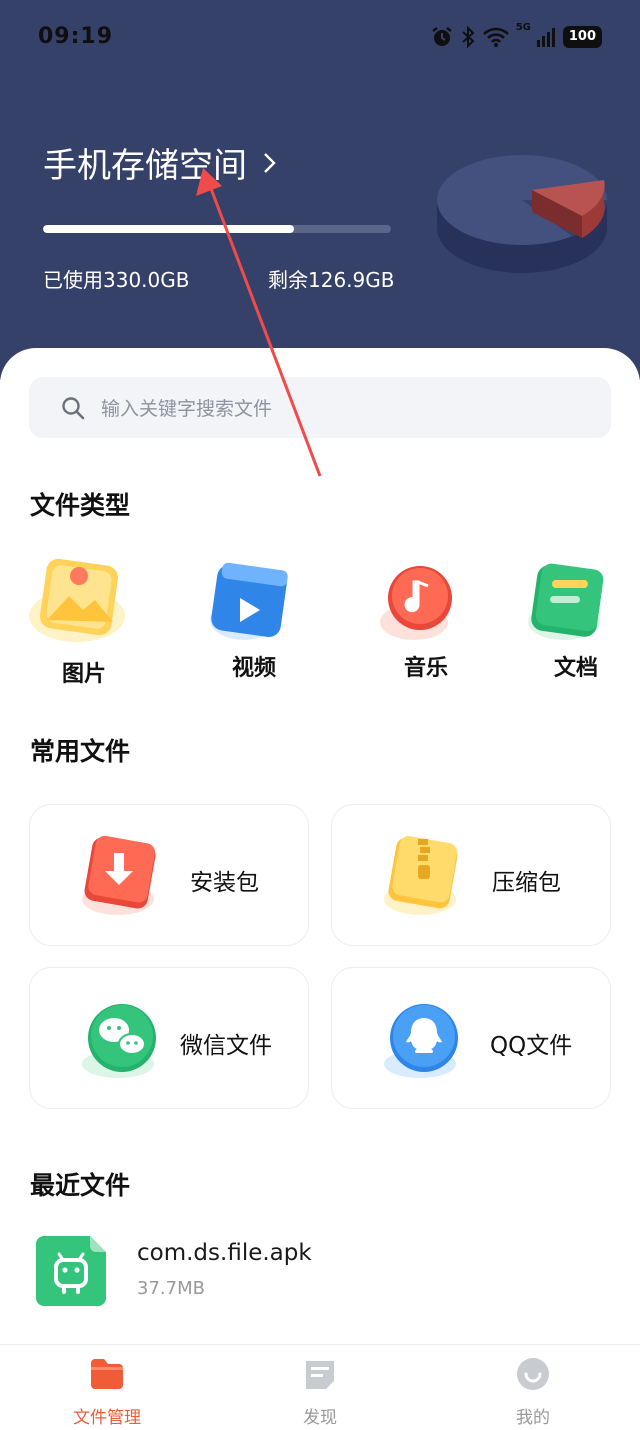 The image size is (640, 1430). I want to click on signal-icon, so click(545, 37).